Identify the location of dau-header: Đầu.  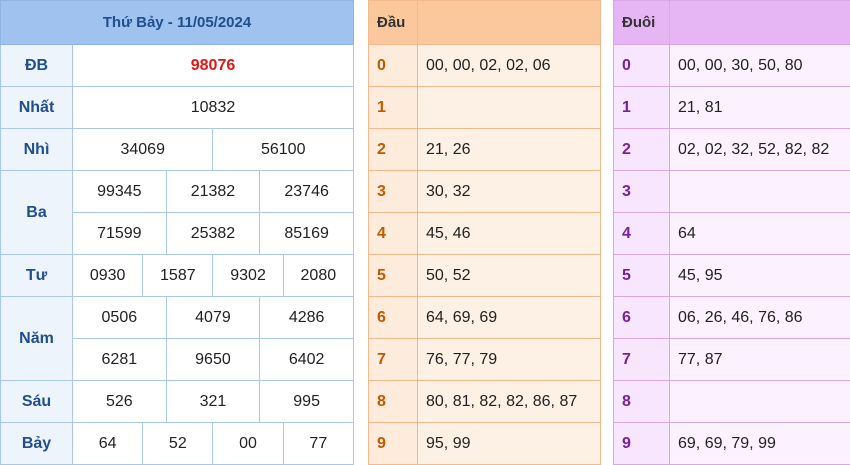
(393, 23).